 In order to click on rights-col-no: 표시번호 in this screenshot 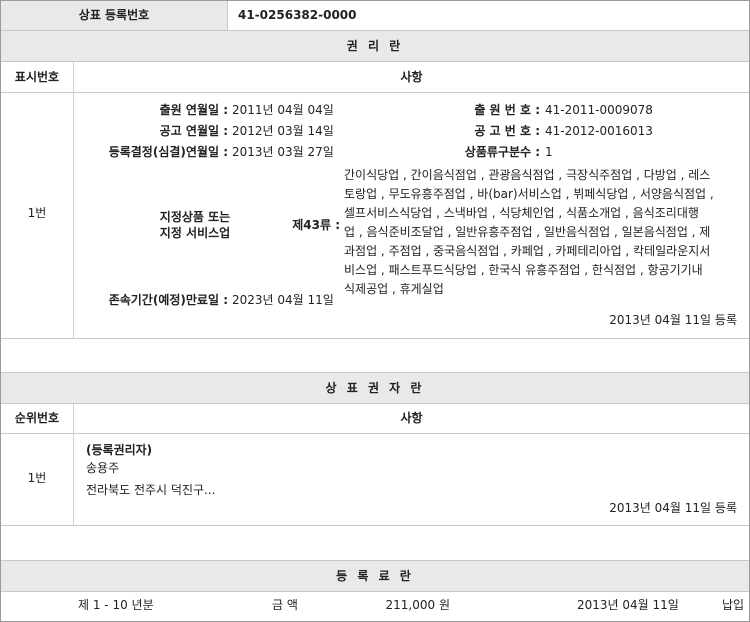, I will do `click(37, 77)`.